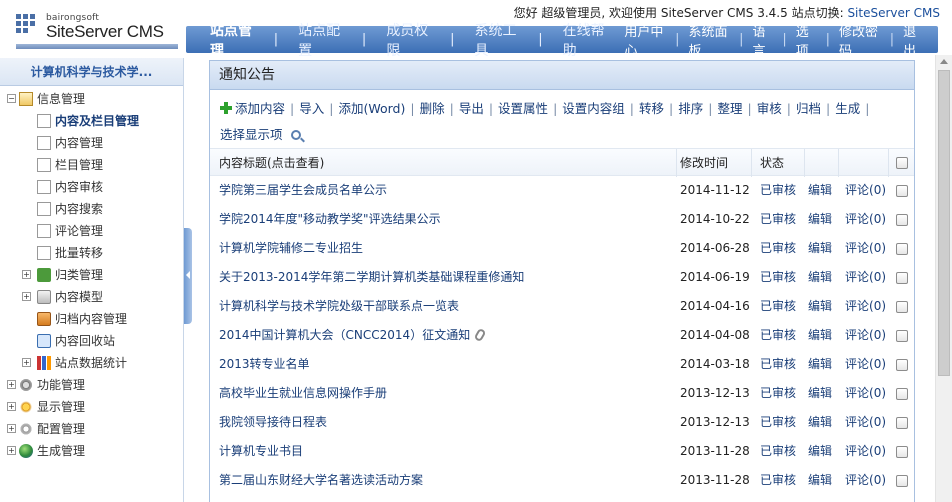 This screenshot has height=502, width=952. What do you see at coordinates (496, 40) in the screenshot?
I see `nav-system-tools: 系统工具` at bounding box center [496, 40].